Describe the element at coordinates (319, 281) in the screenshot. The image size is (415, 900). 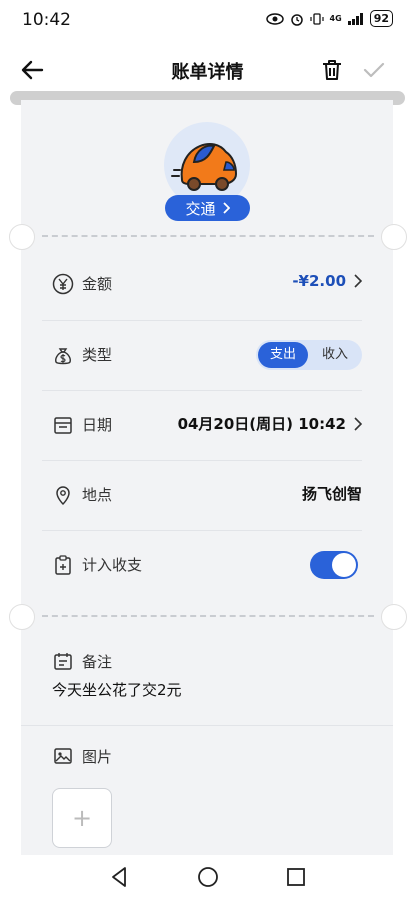
I see `amount-text: -¥2.00` at that location.